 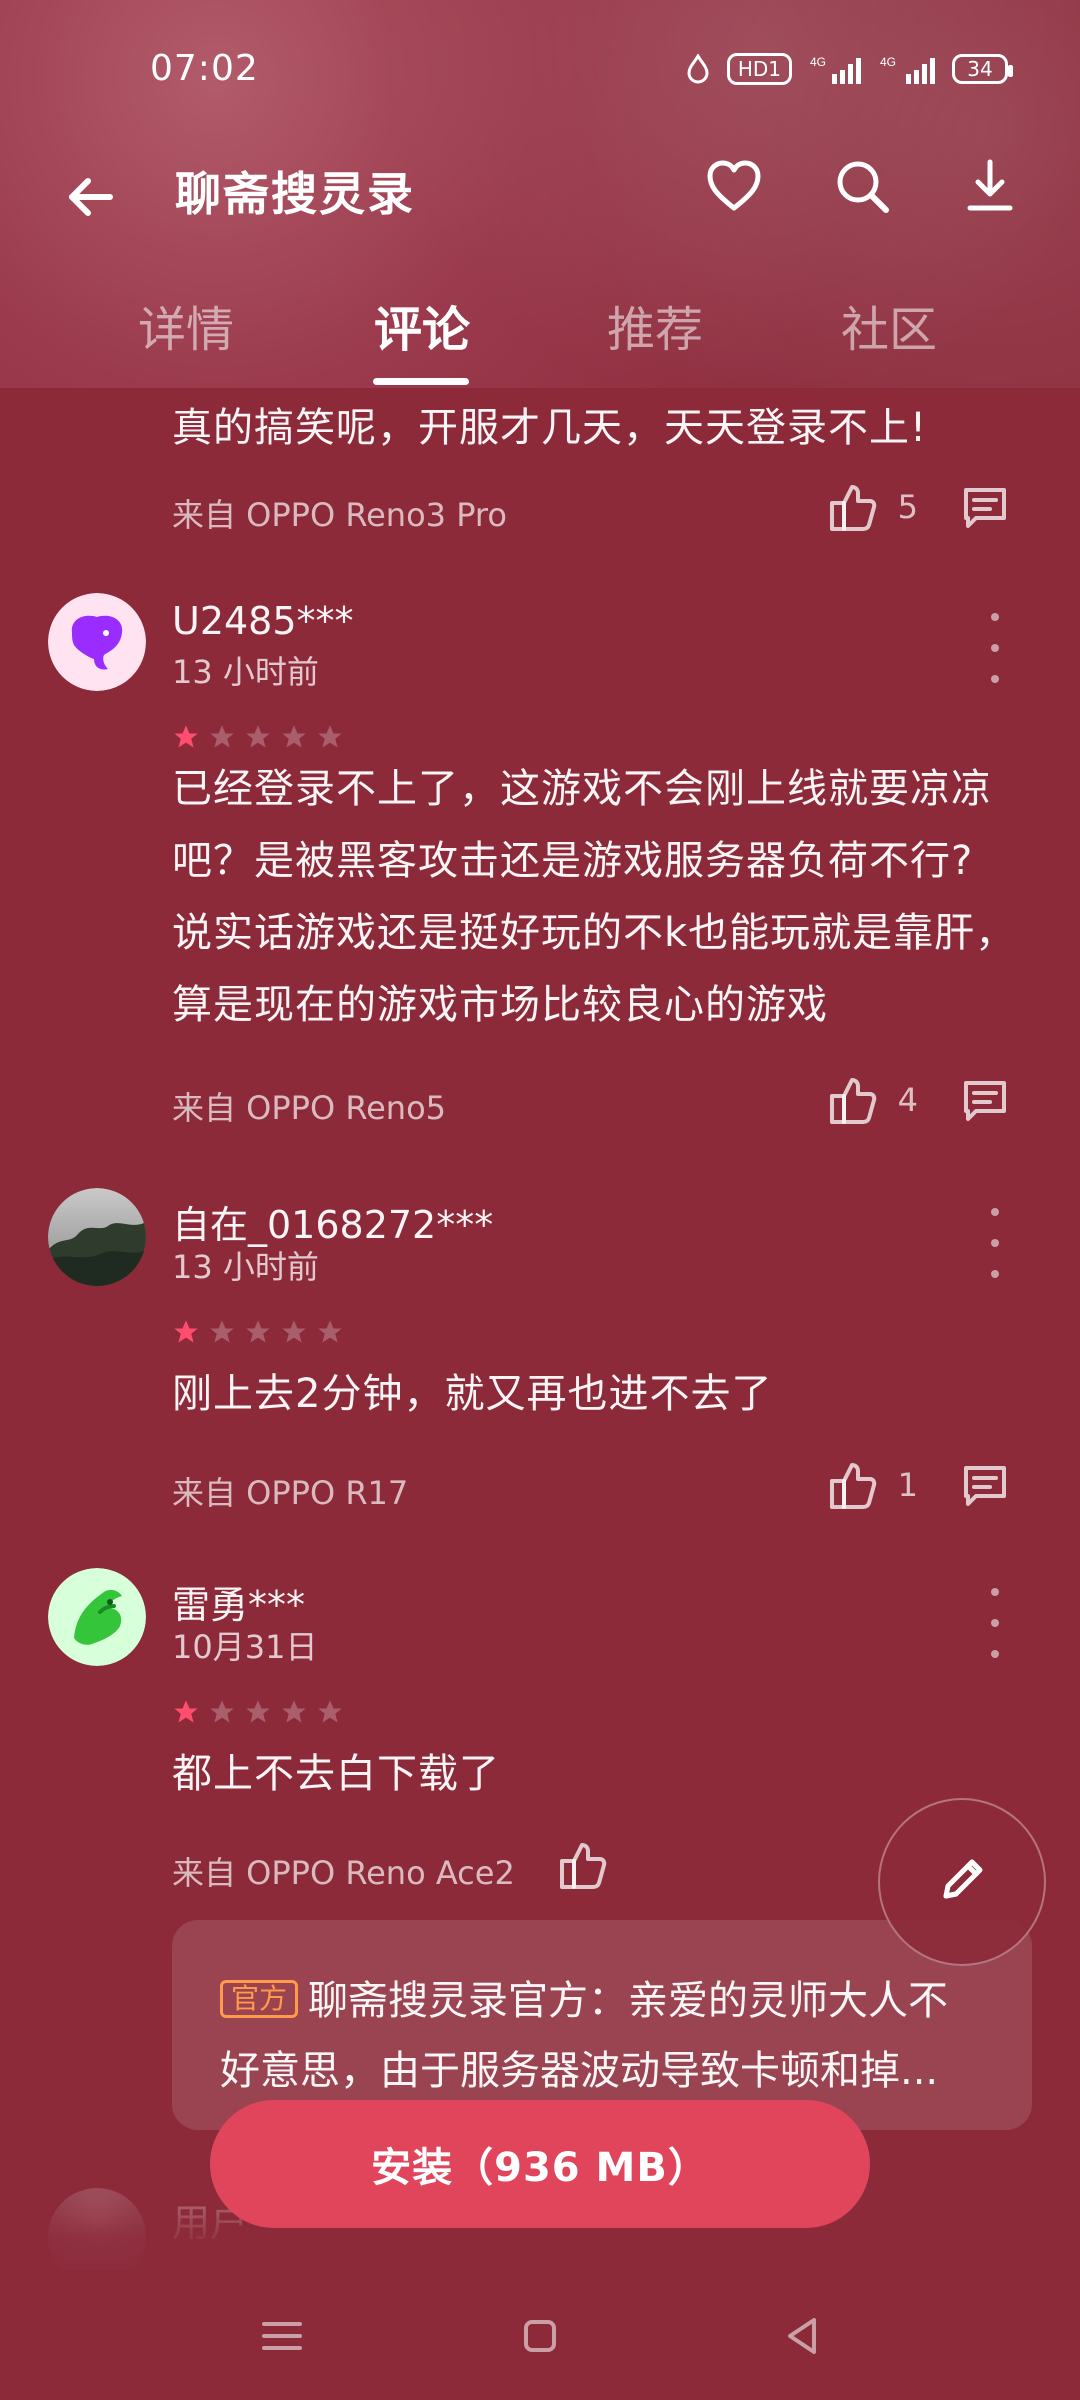 I want to click on battery-level: 34, so click(x=980, y=69).